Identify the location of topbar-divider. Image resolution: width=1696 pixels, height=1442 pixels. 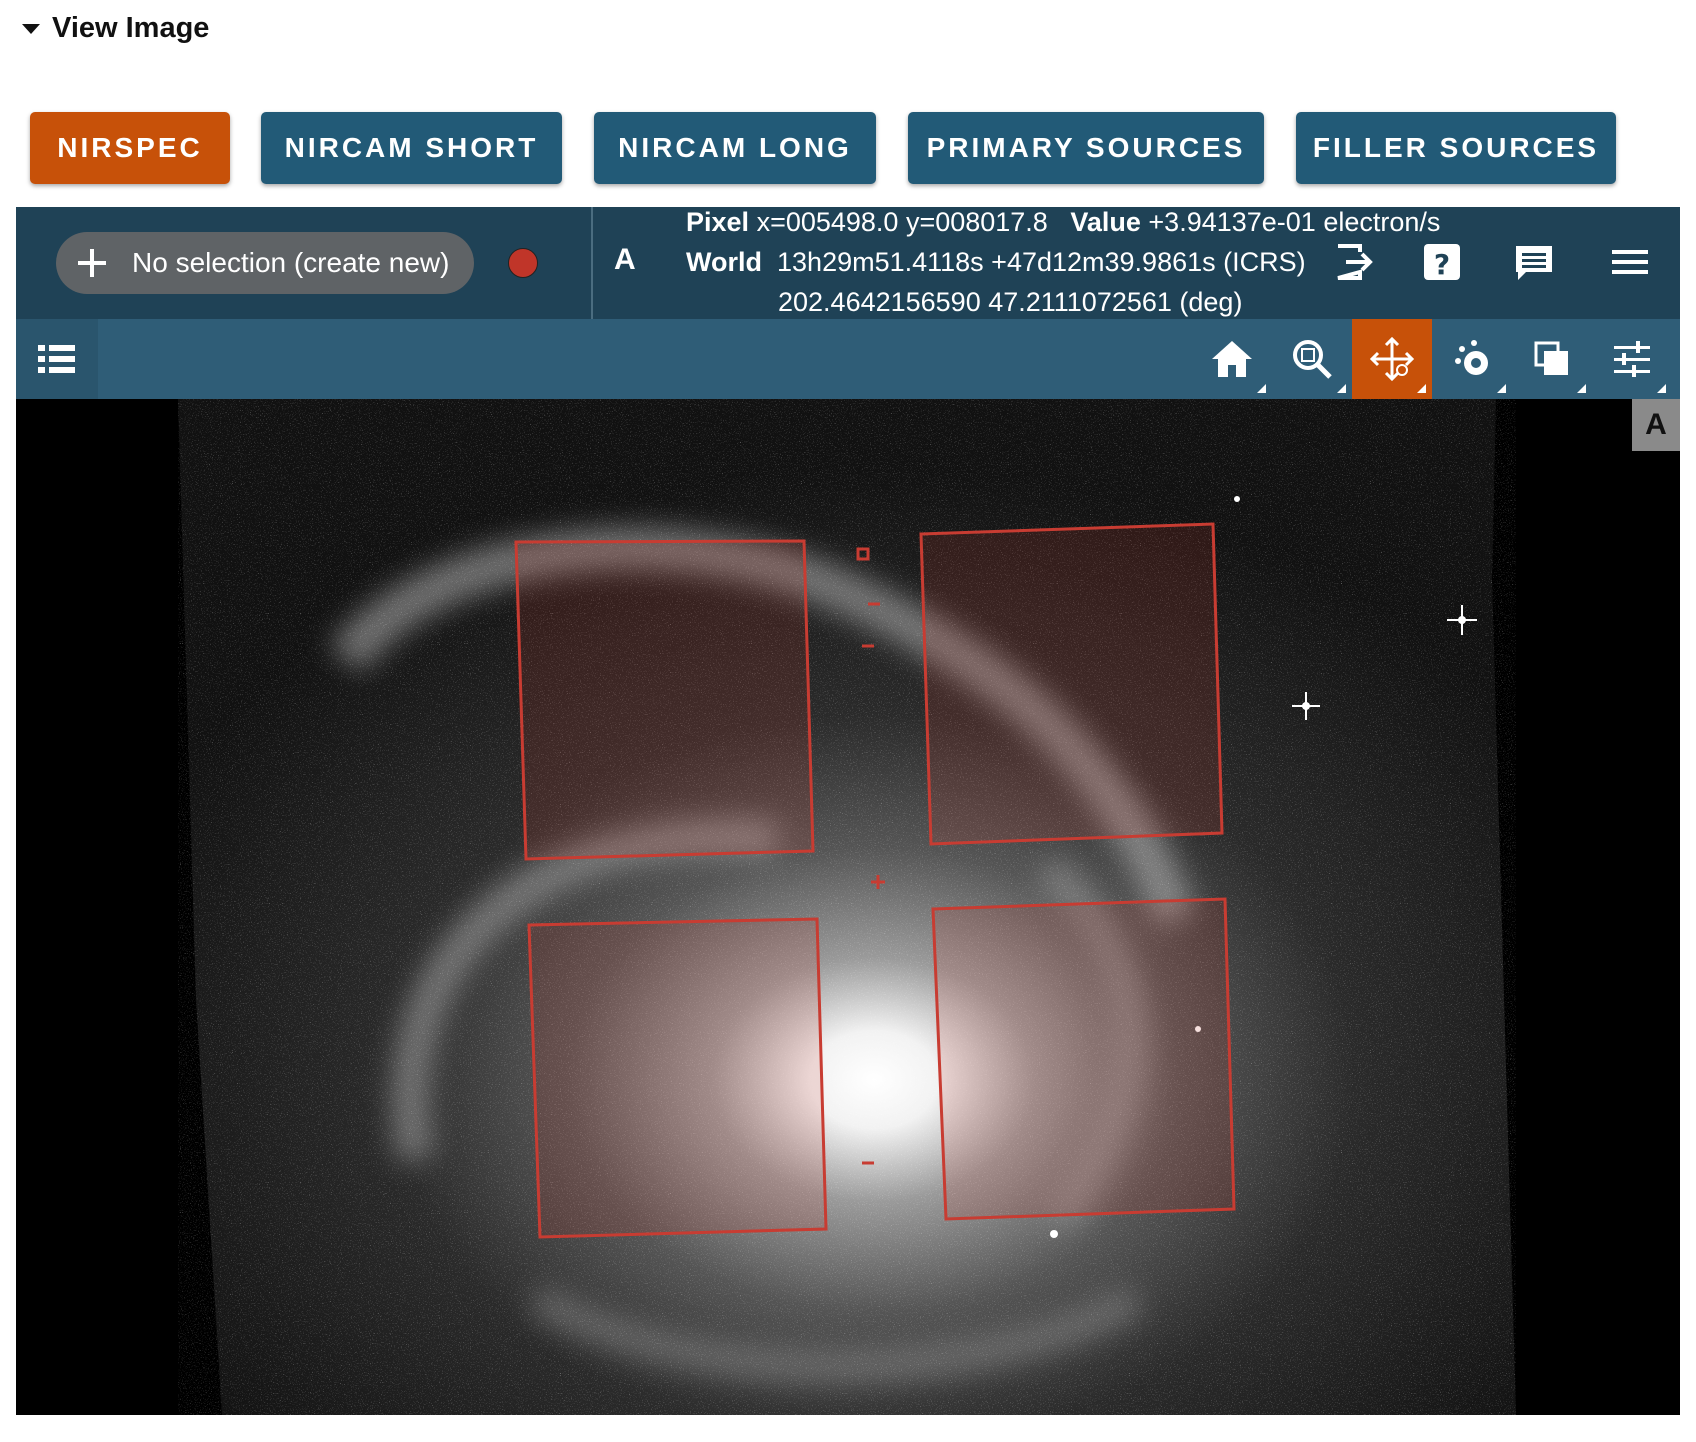
(592, 263).